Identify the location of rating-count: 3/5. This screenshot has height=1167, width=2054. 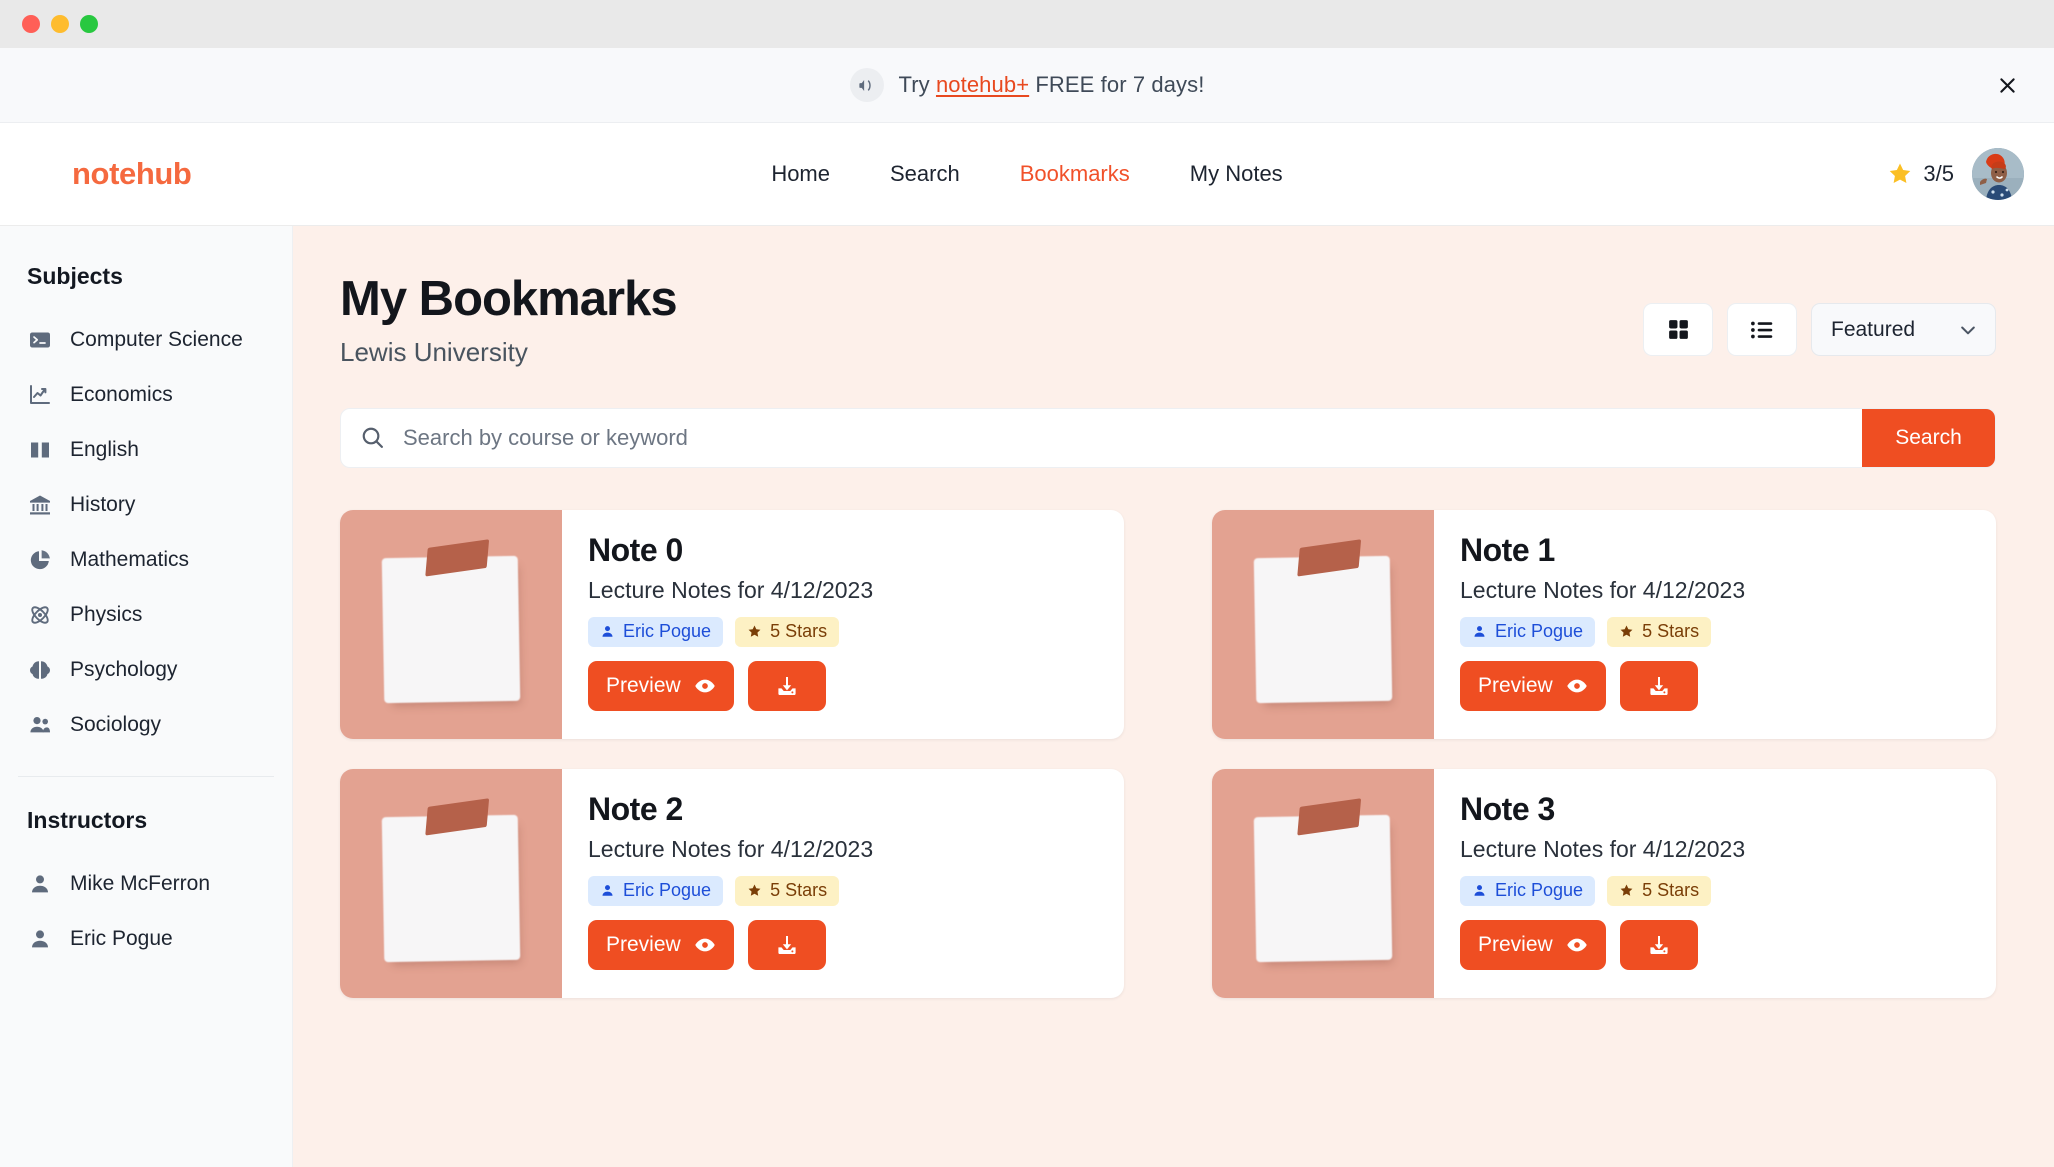
(1938, 173).